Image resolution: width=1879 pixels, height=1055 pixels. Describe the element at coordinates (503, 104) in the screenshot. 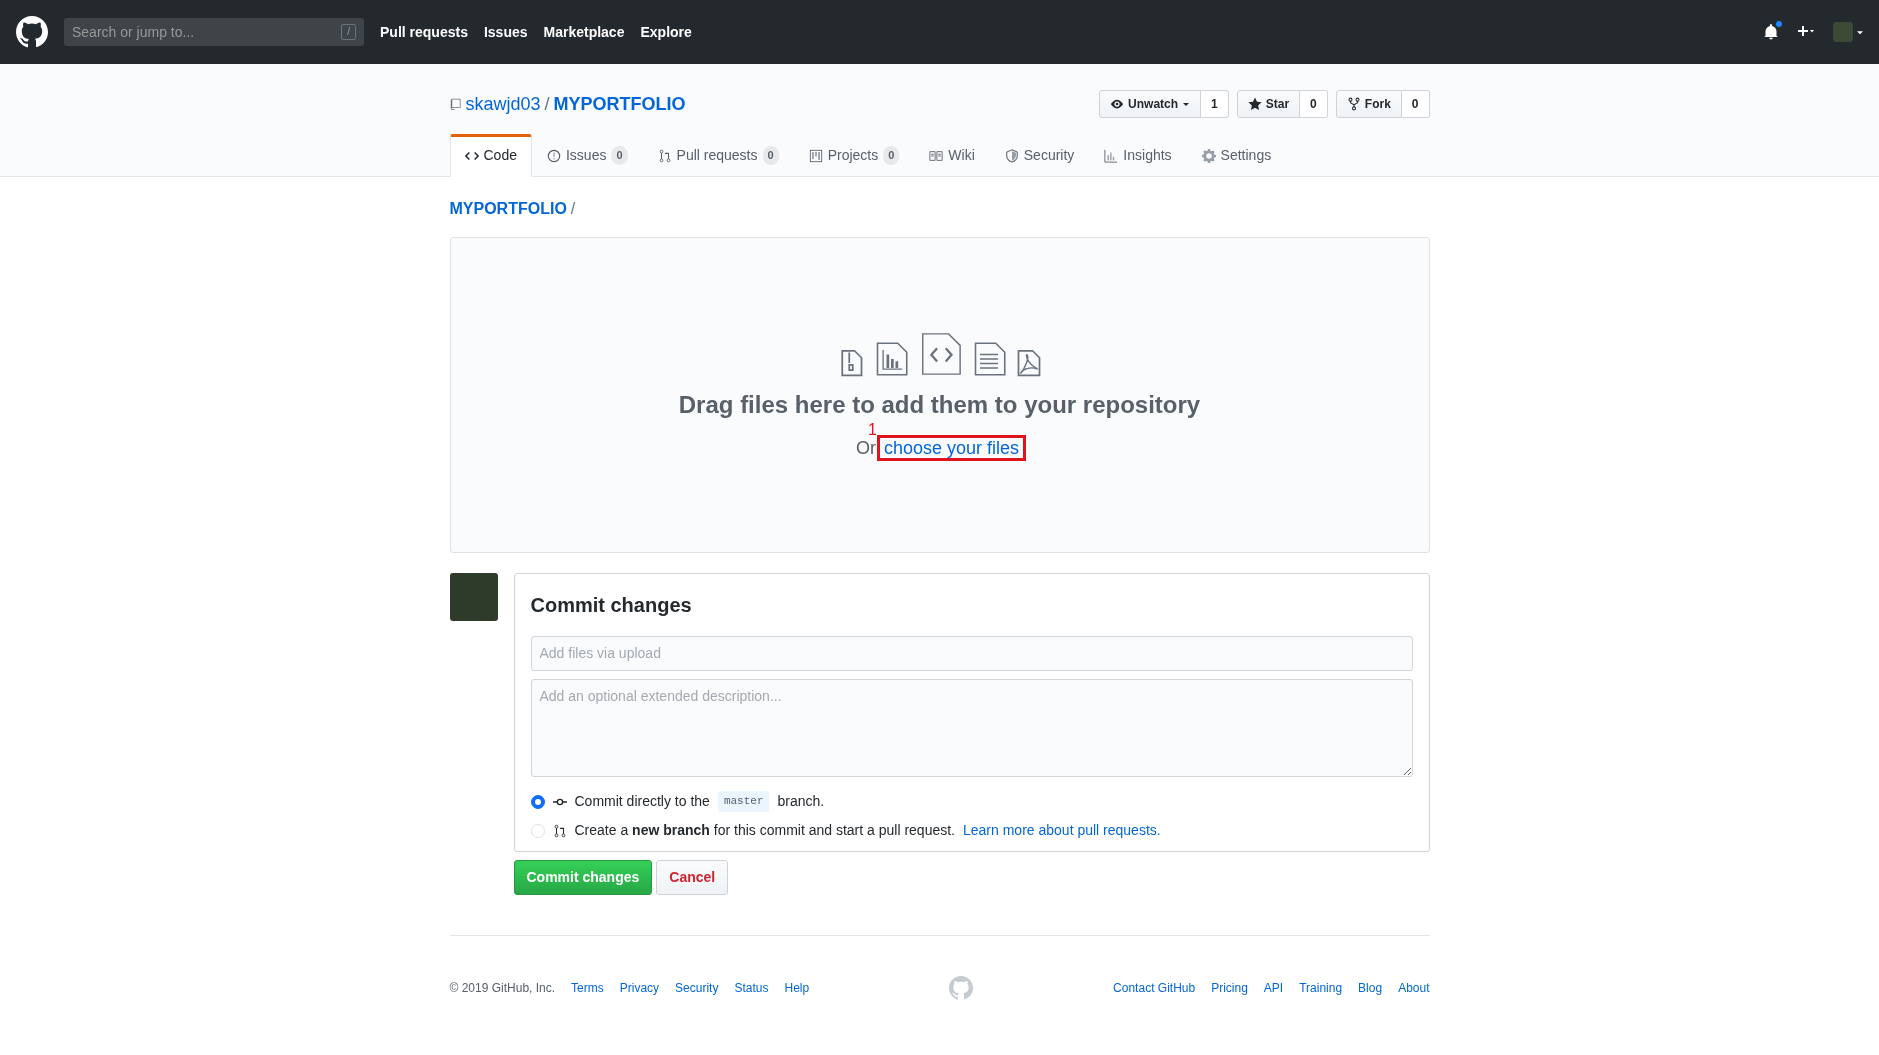

I see `repo-owner-link: skawjd03` at that location.